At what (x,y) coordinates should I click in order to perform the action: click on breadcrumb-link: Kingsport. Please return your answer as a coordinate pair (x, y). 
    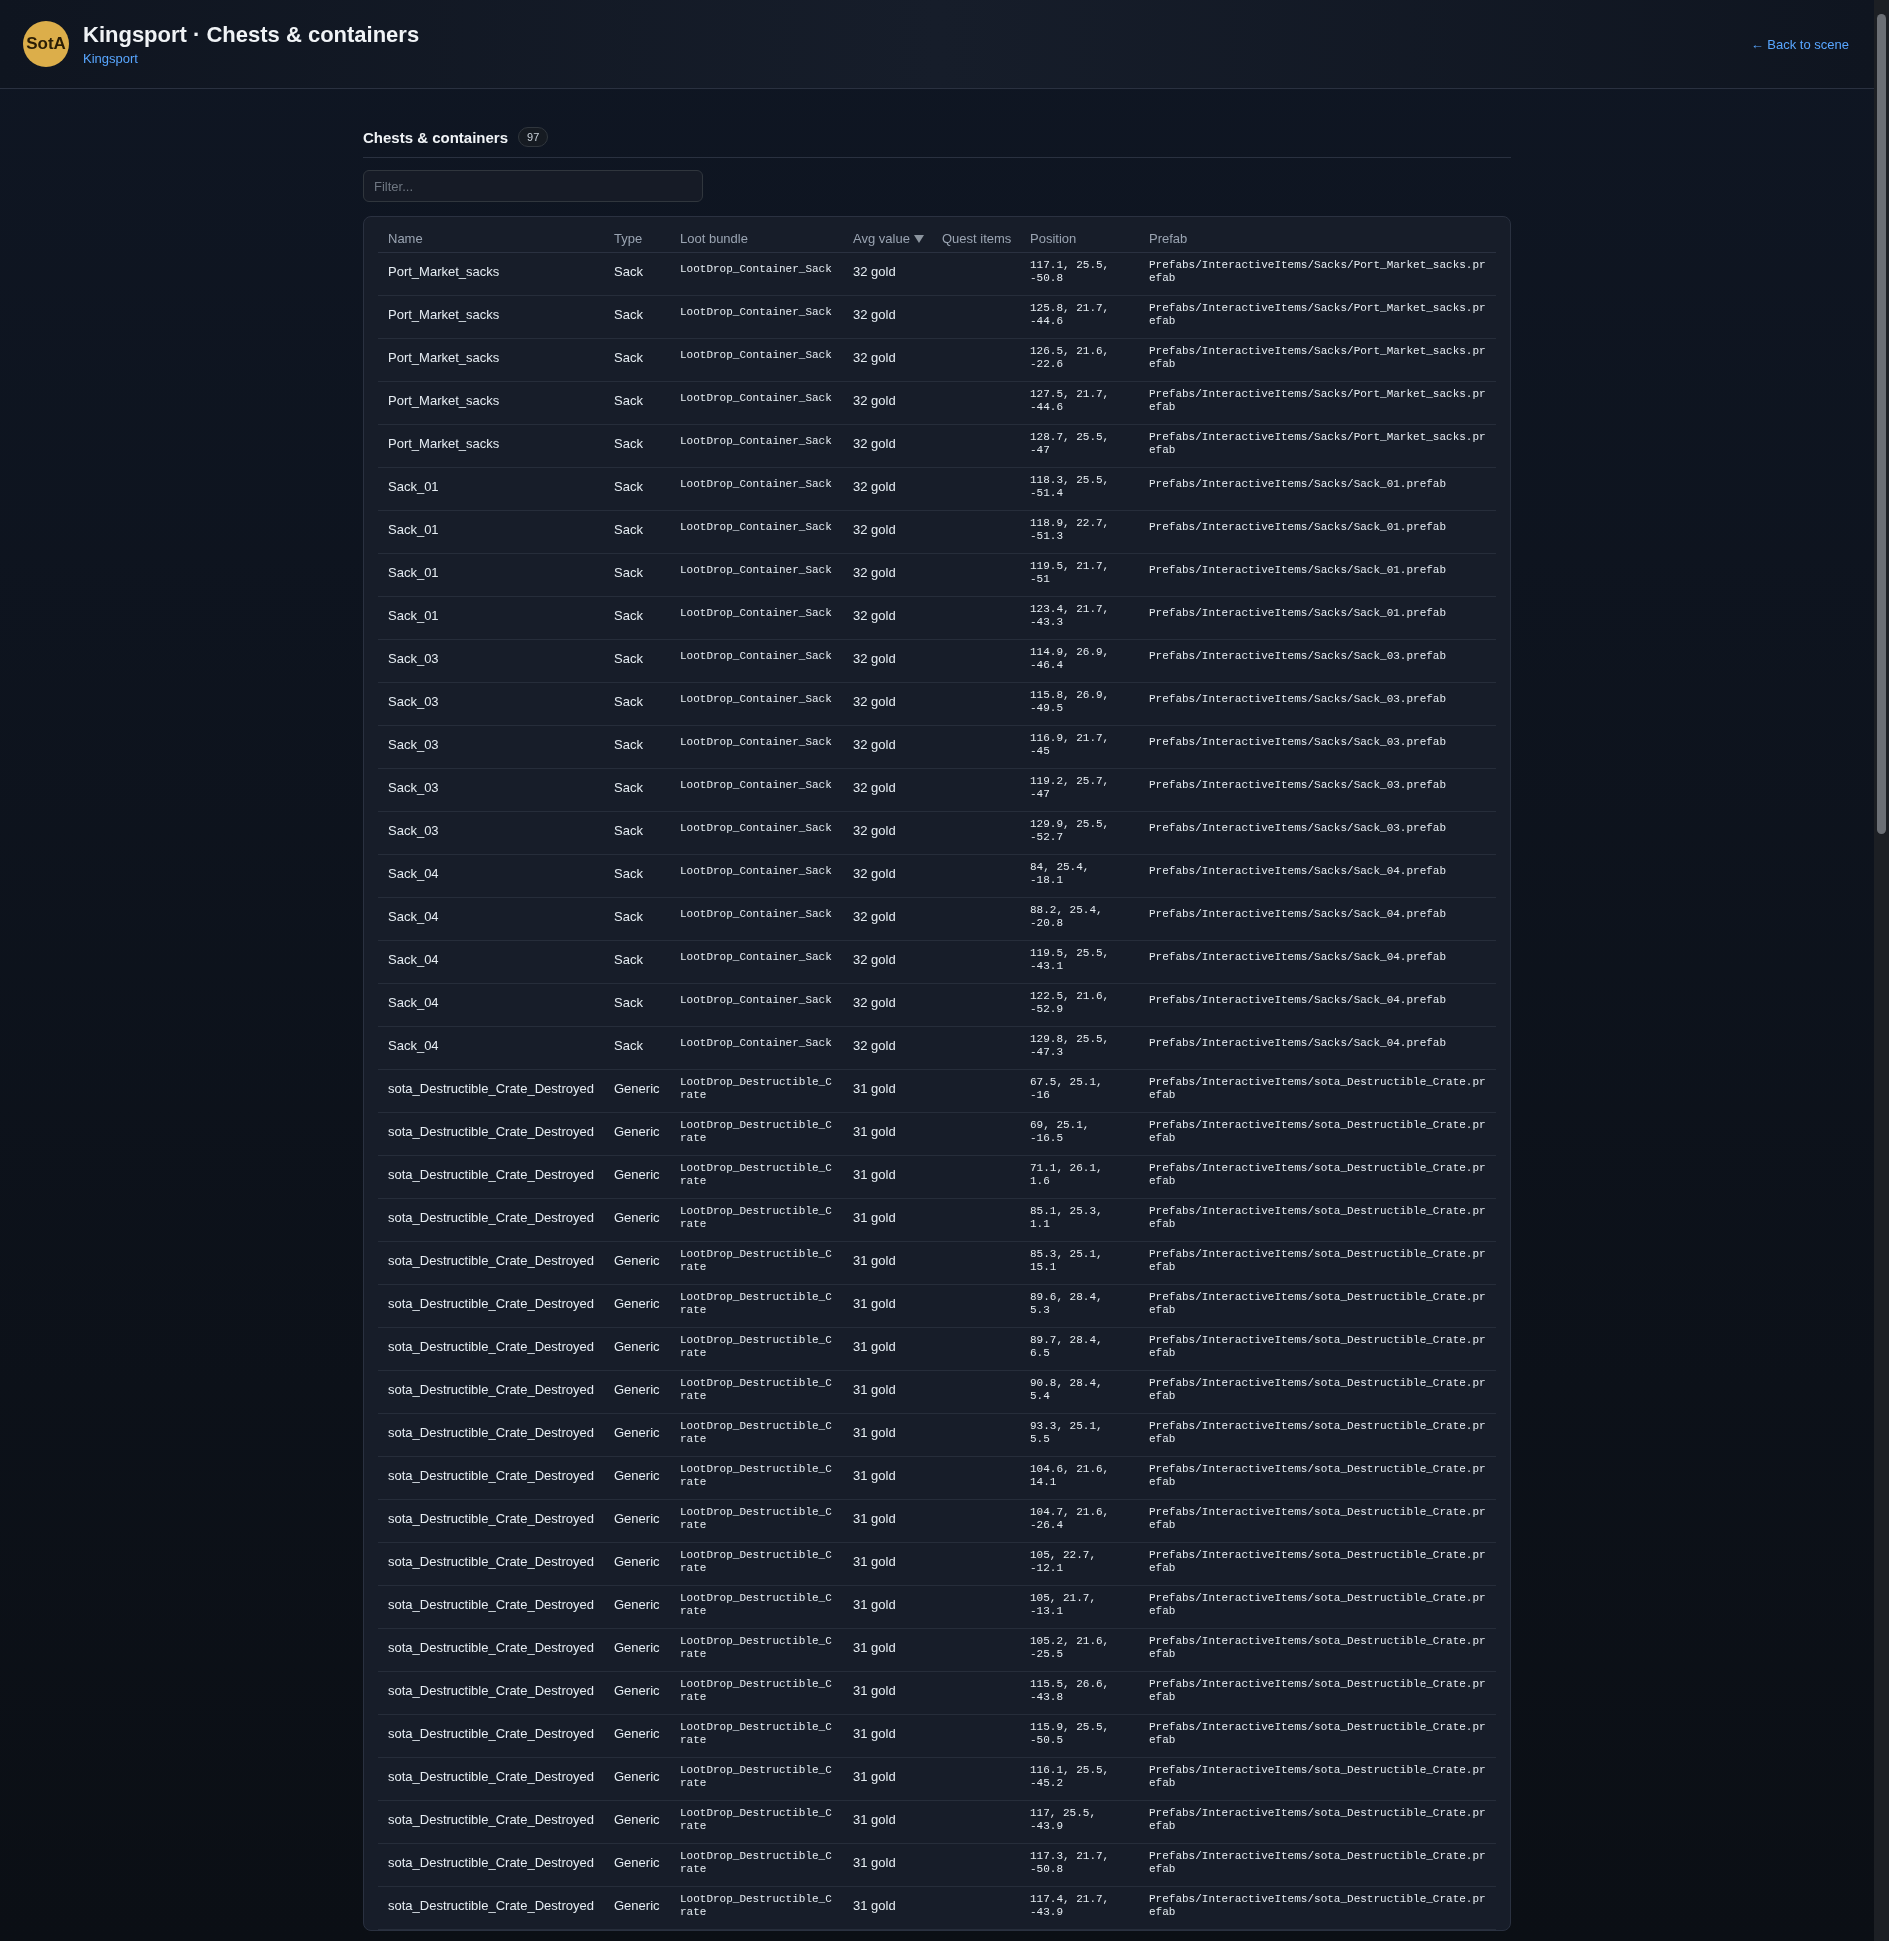
    Looking at the image, I should click on (251, 58).